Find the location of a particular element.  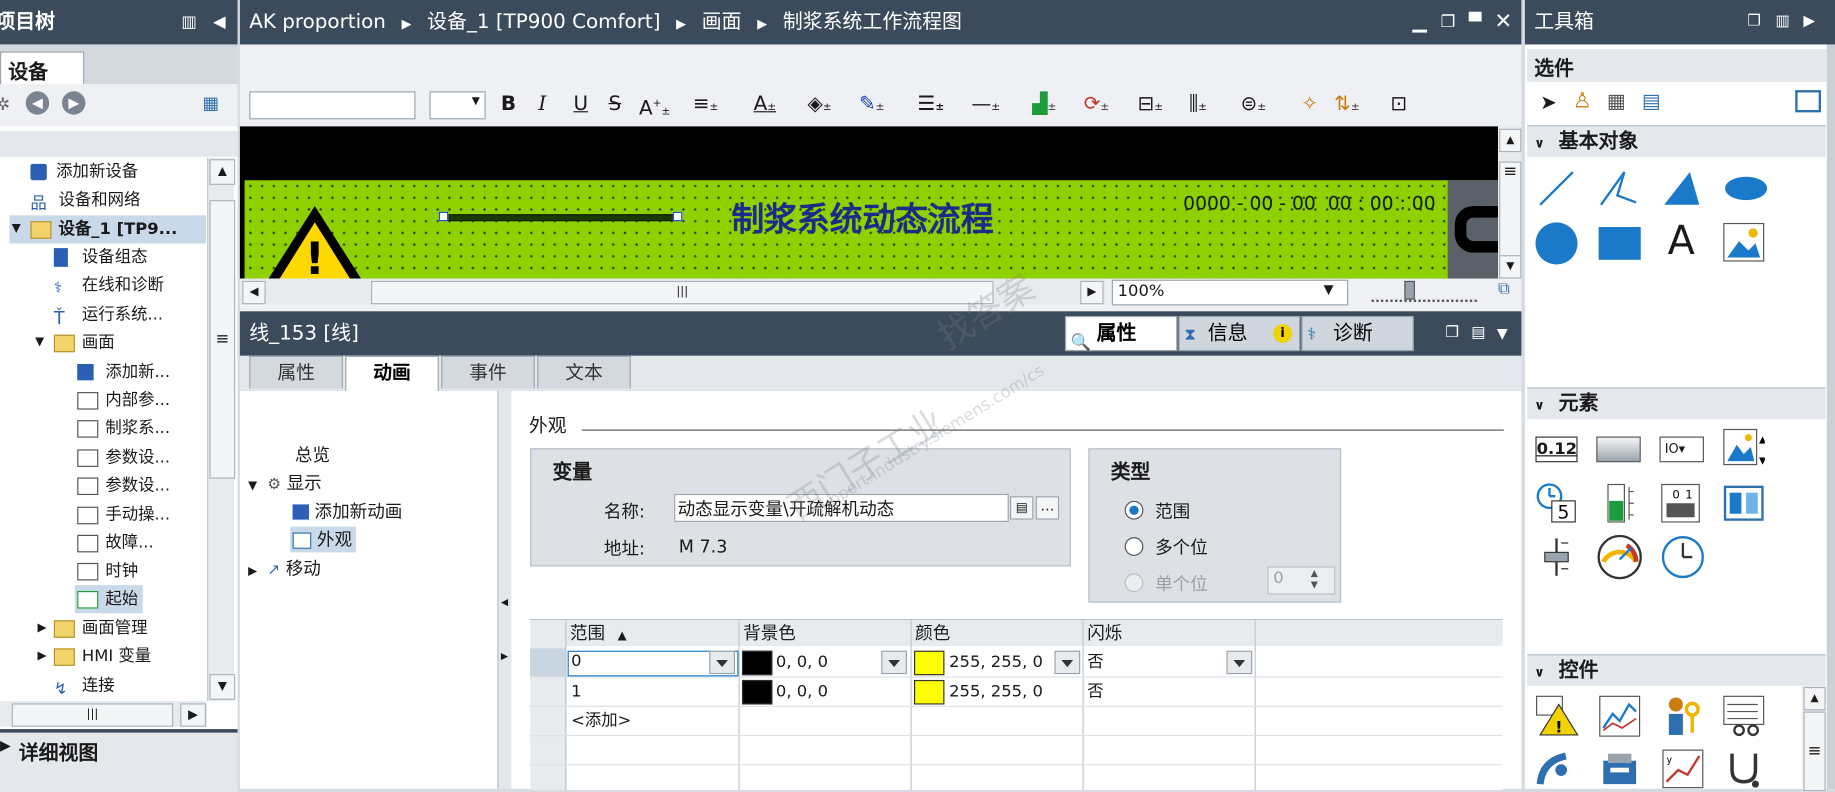

underline-icon: U is located at coordinates (580, 104).